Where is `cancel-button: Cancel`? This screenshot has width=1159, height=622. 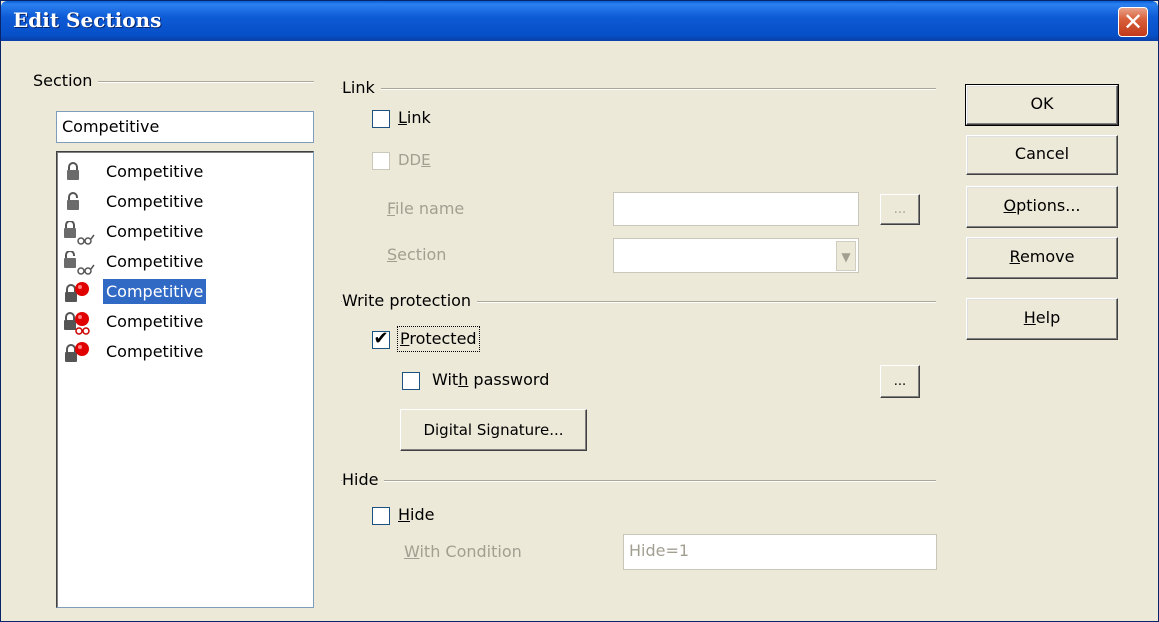 cancel-button: Cancel is located at coordinates (1042, 155).